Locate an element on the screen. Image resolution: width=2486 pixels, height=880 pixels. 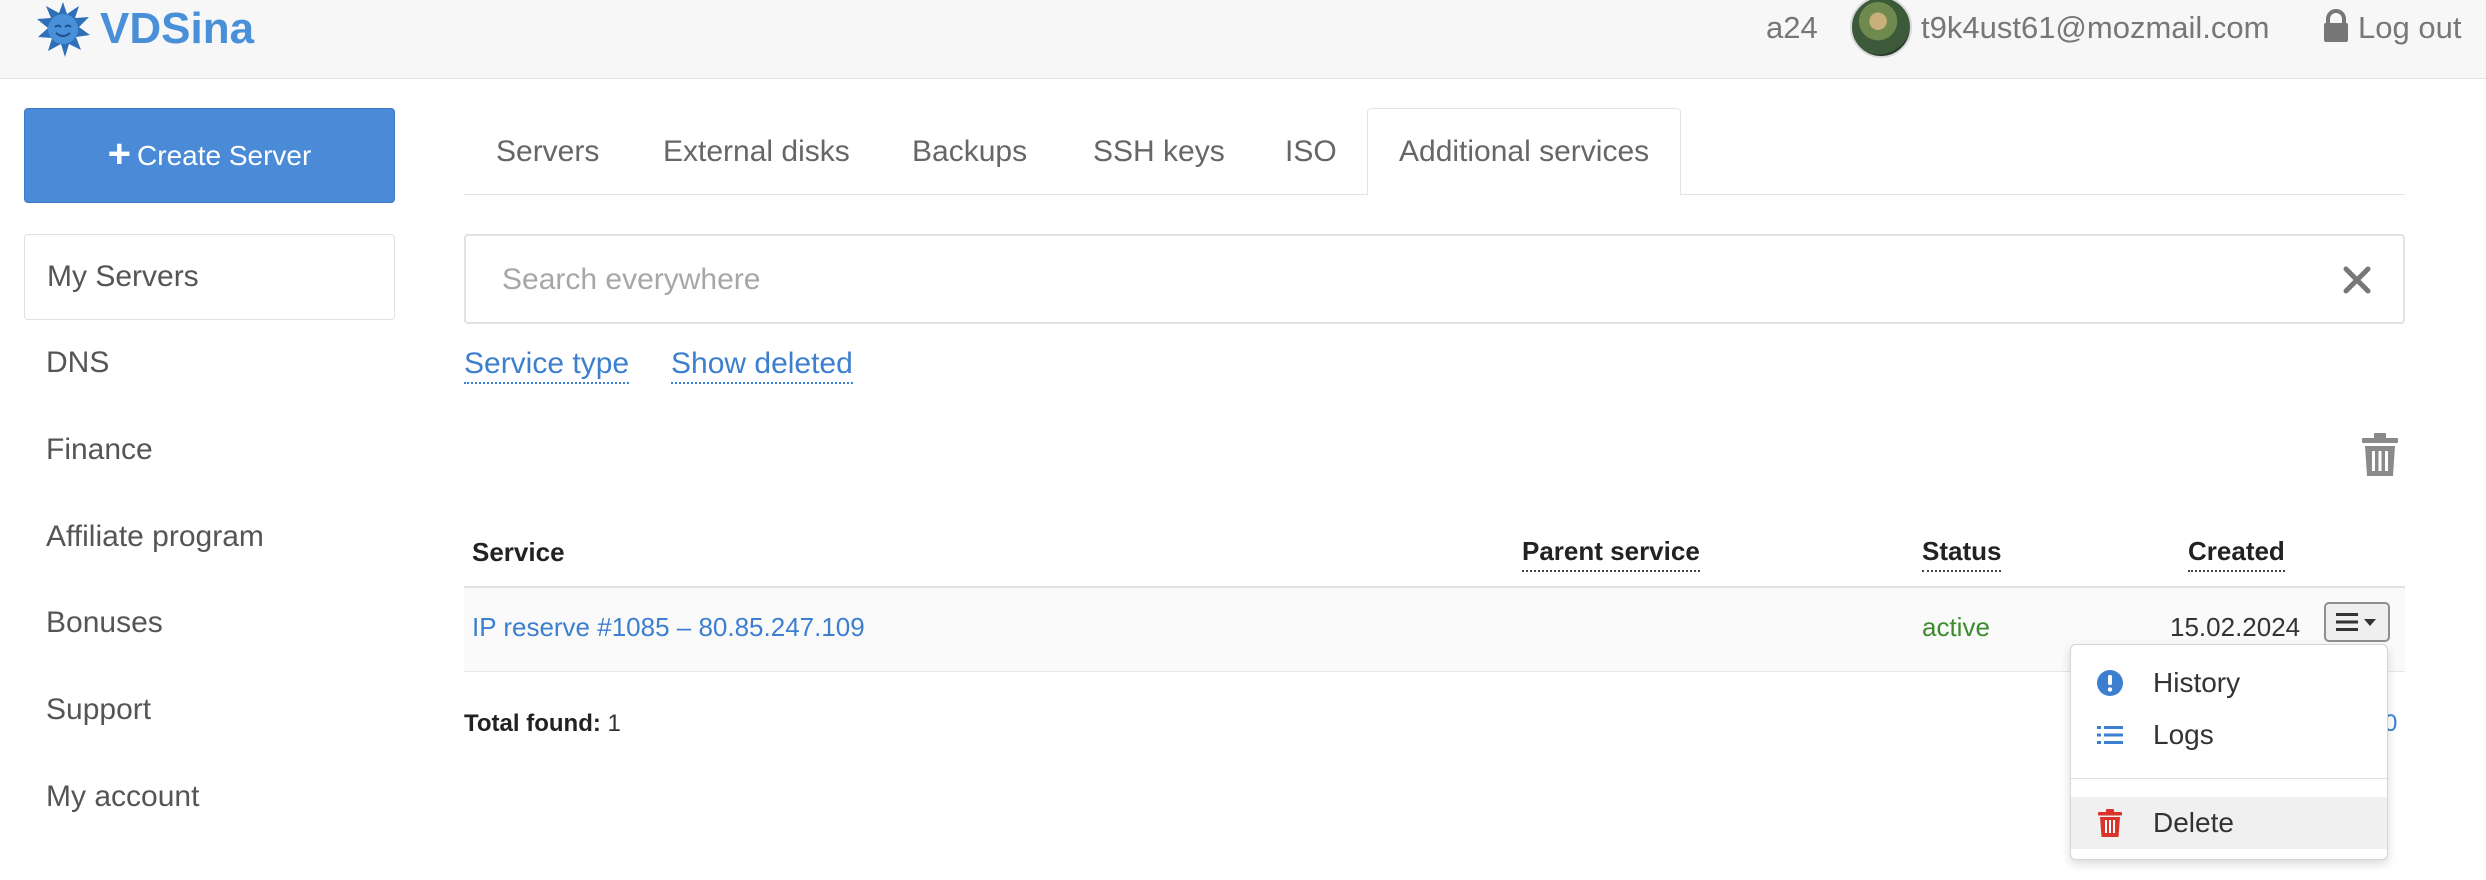
sidebar-item-finance: Finance is located at coordinates (209, 450).